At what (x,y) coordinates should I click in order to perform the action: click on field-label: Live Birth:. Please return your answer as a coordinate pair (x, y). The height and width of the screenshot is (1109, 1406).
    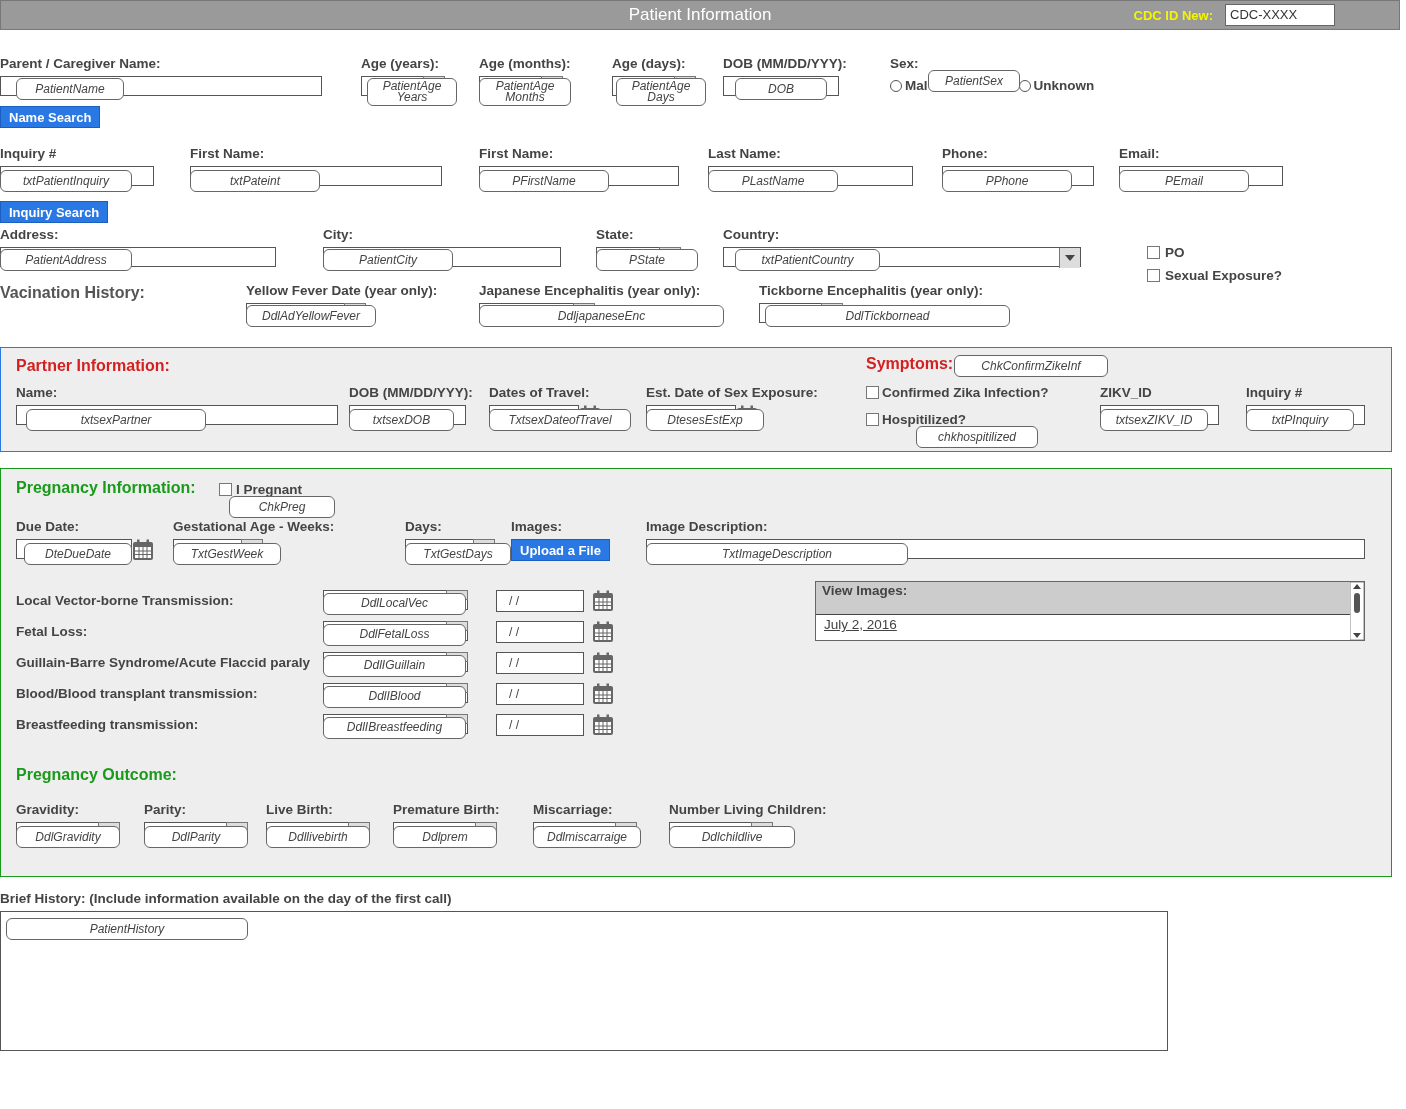
    Looking at the image, I should click on (300, 810).